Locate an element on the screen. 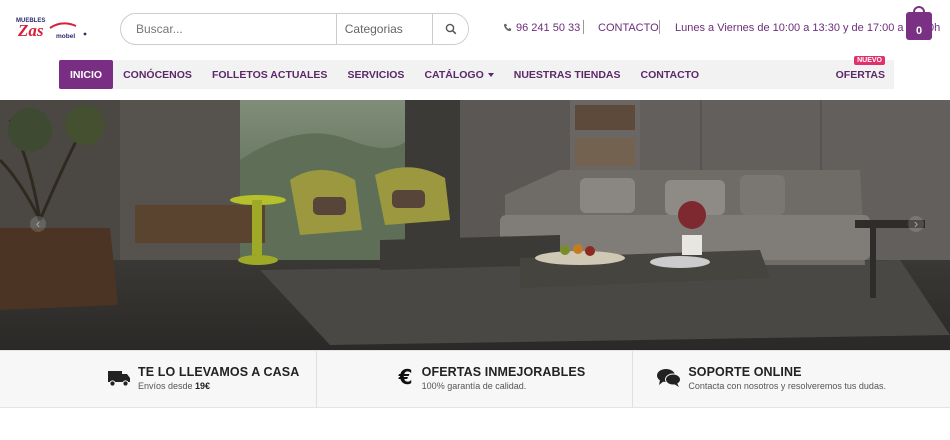 This screenshot has width=950, height=440. nav-item-contacto: CONTACTO is located at coordinates (670, 74).